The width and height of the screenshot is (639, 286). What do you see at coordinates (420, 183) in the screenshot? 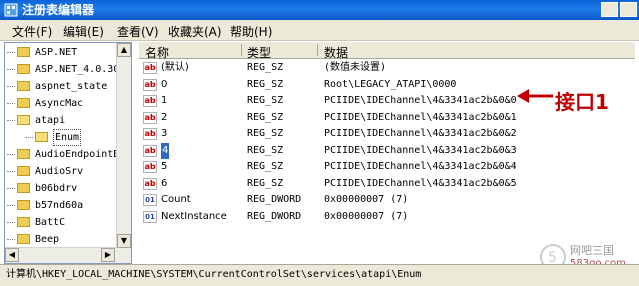
I see `value-data: PCIIDE\IDEChannel\4&3341ac2b&0&5` at bounding box center [420, 183].